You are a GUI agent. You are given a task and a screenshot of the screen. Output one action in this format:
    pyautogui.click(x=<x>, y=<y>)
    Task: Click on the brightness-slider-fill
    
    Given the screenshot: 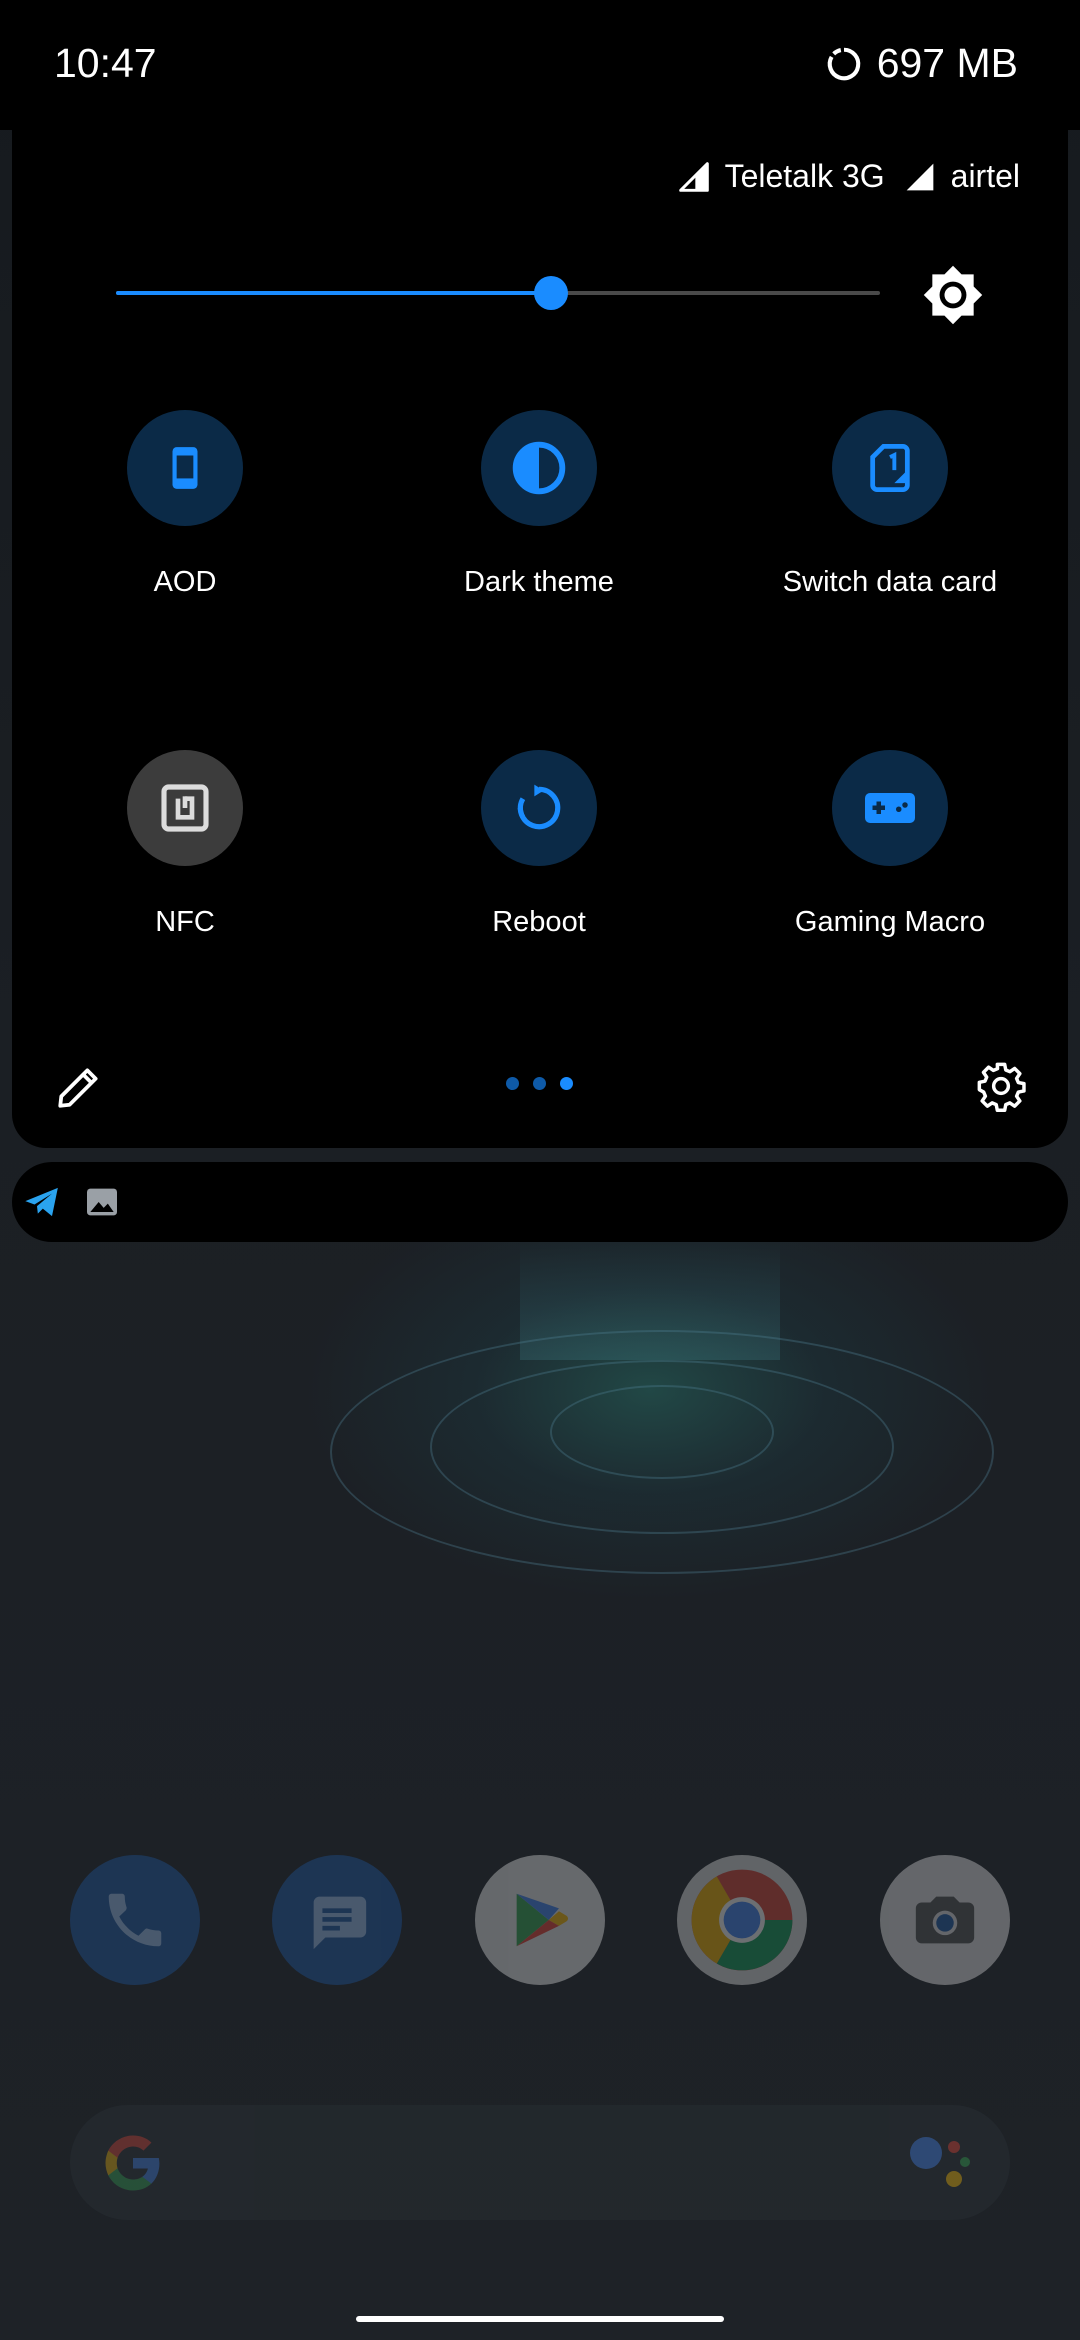 What is the action you would take?
    pyautogui.click(x=334, y=293)
    